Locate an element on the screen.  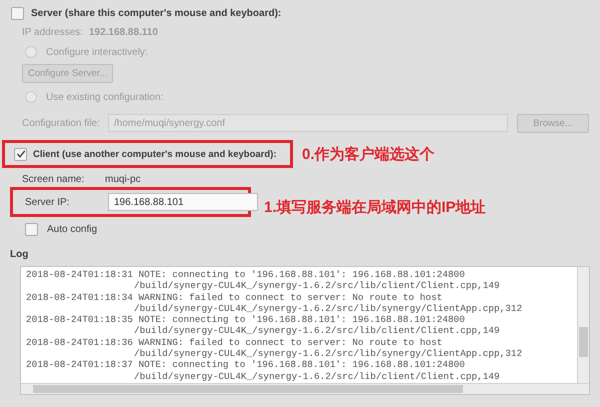
log-title: Log is located at coordinates (19, 254).